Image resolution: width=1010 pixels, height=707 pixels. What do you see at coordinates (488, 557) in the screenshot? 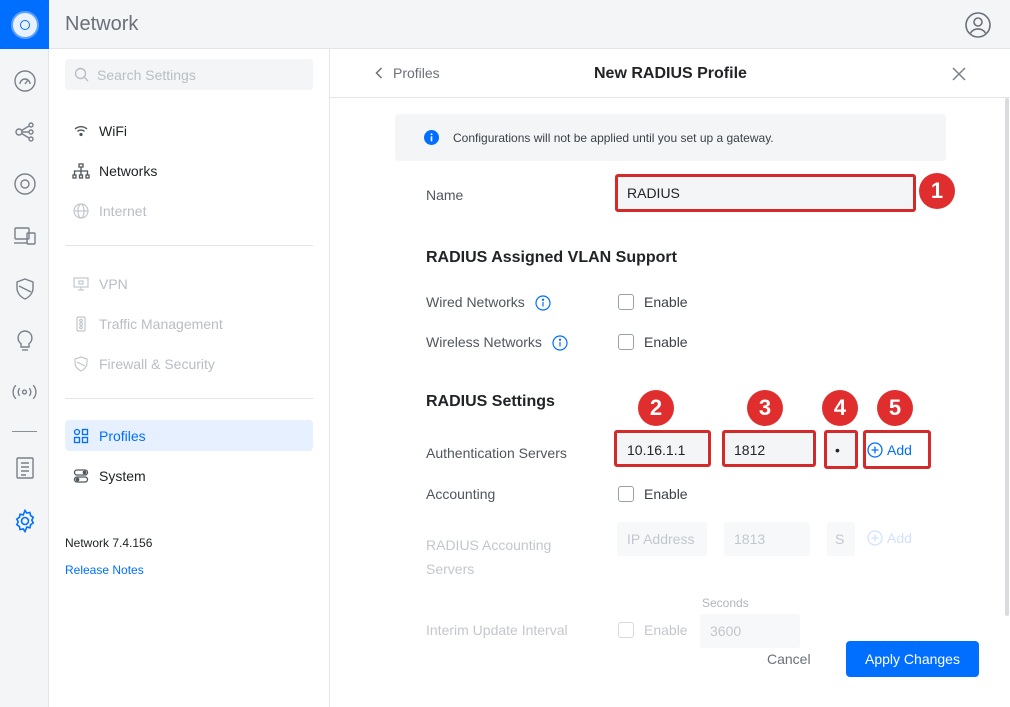
I see `accounting-servers-label: RADIUS Accounting Servers` at bounding box center [488, 557].